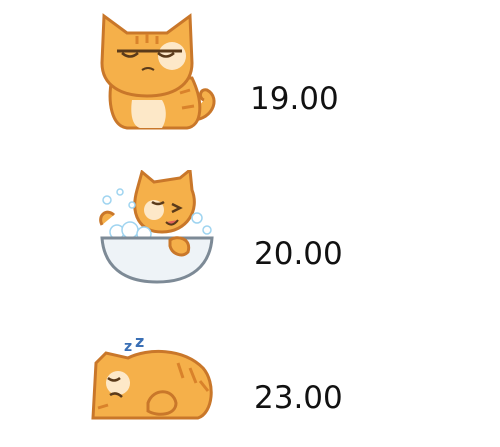 This screenshot has height=447, width=500. What do you see at coordinates (152, 376) in the screenshot?
I see `cat-sleeping-icon: z z` at bounding box center [152, 376].